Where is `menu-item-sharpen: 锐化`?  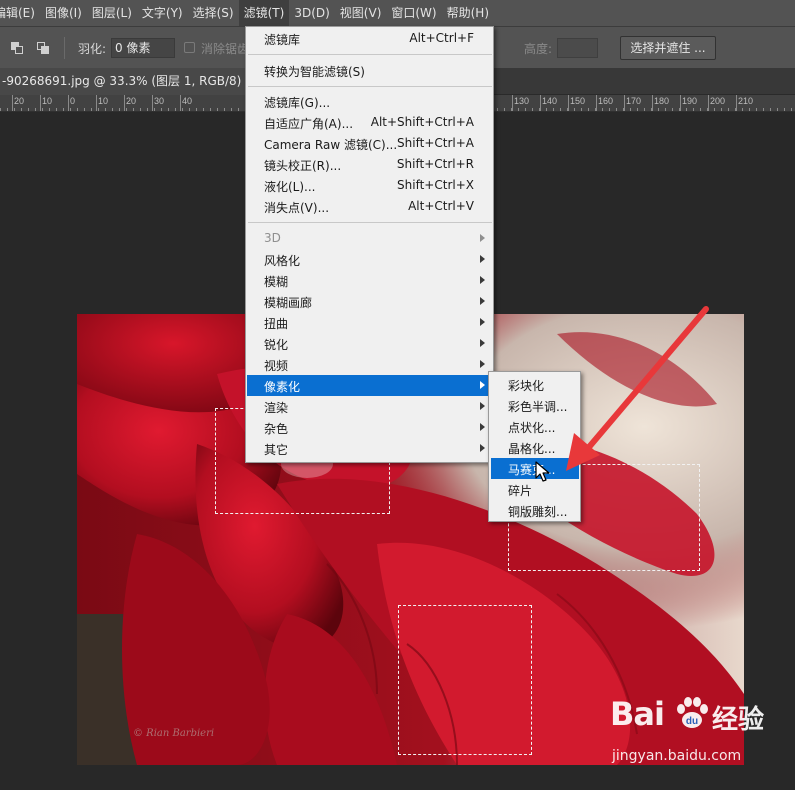
menu-item-sharpen: 锐化 is located at coordinates (369, 343).